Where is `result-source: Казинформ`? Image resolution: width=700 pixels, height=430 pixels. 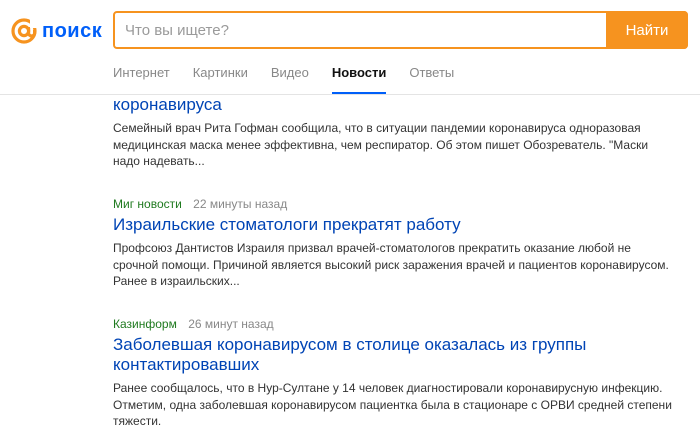 result-source: Казинформ is located at coordinates (145, 324).